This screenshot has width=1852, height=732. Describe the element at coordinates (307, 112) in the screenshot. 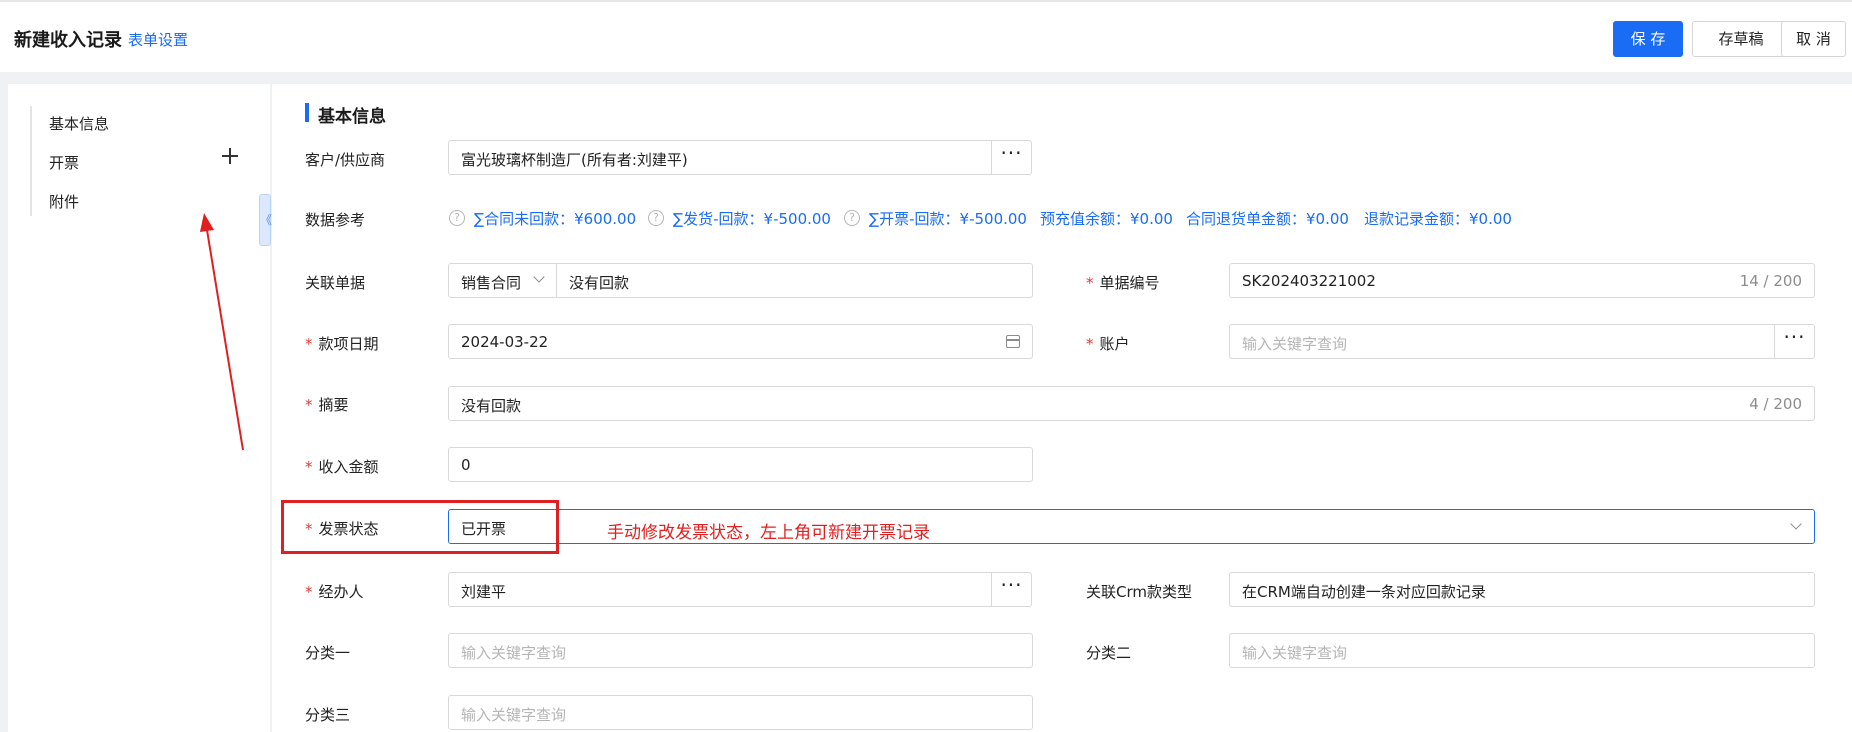

I see `section-marker` at that location.